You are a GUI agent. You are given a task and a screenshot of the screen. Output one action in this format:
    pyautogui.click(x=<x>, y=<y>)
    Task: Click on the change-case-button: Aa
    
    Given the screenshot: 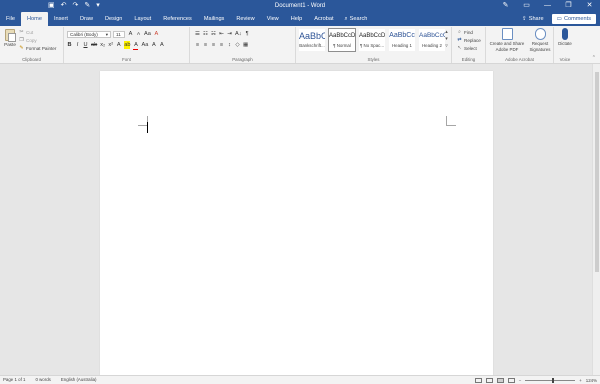 What is the action you would take?
    pyautogui.click(x=144, y=45)
    